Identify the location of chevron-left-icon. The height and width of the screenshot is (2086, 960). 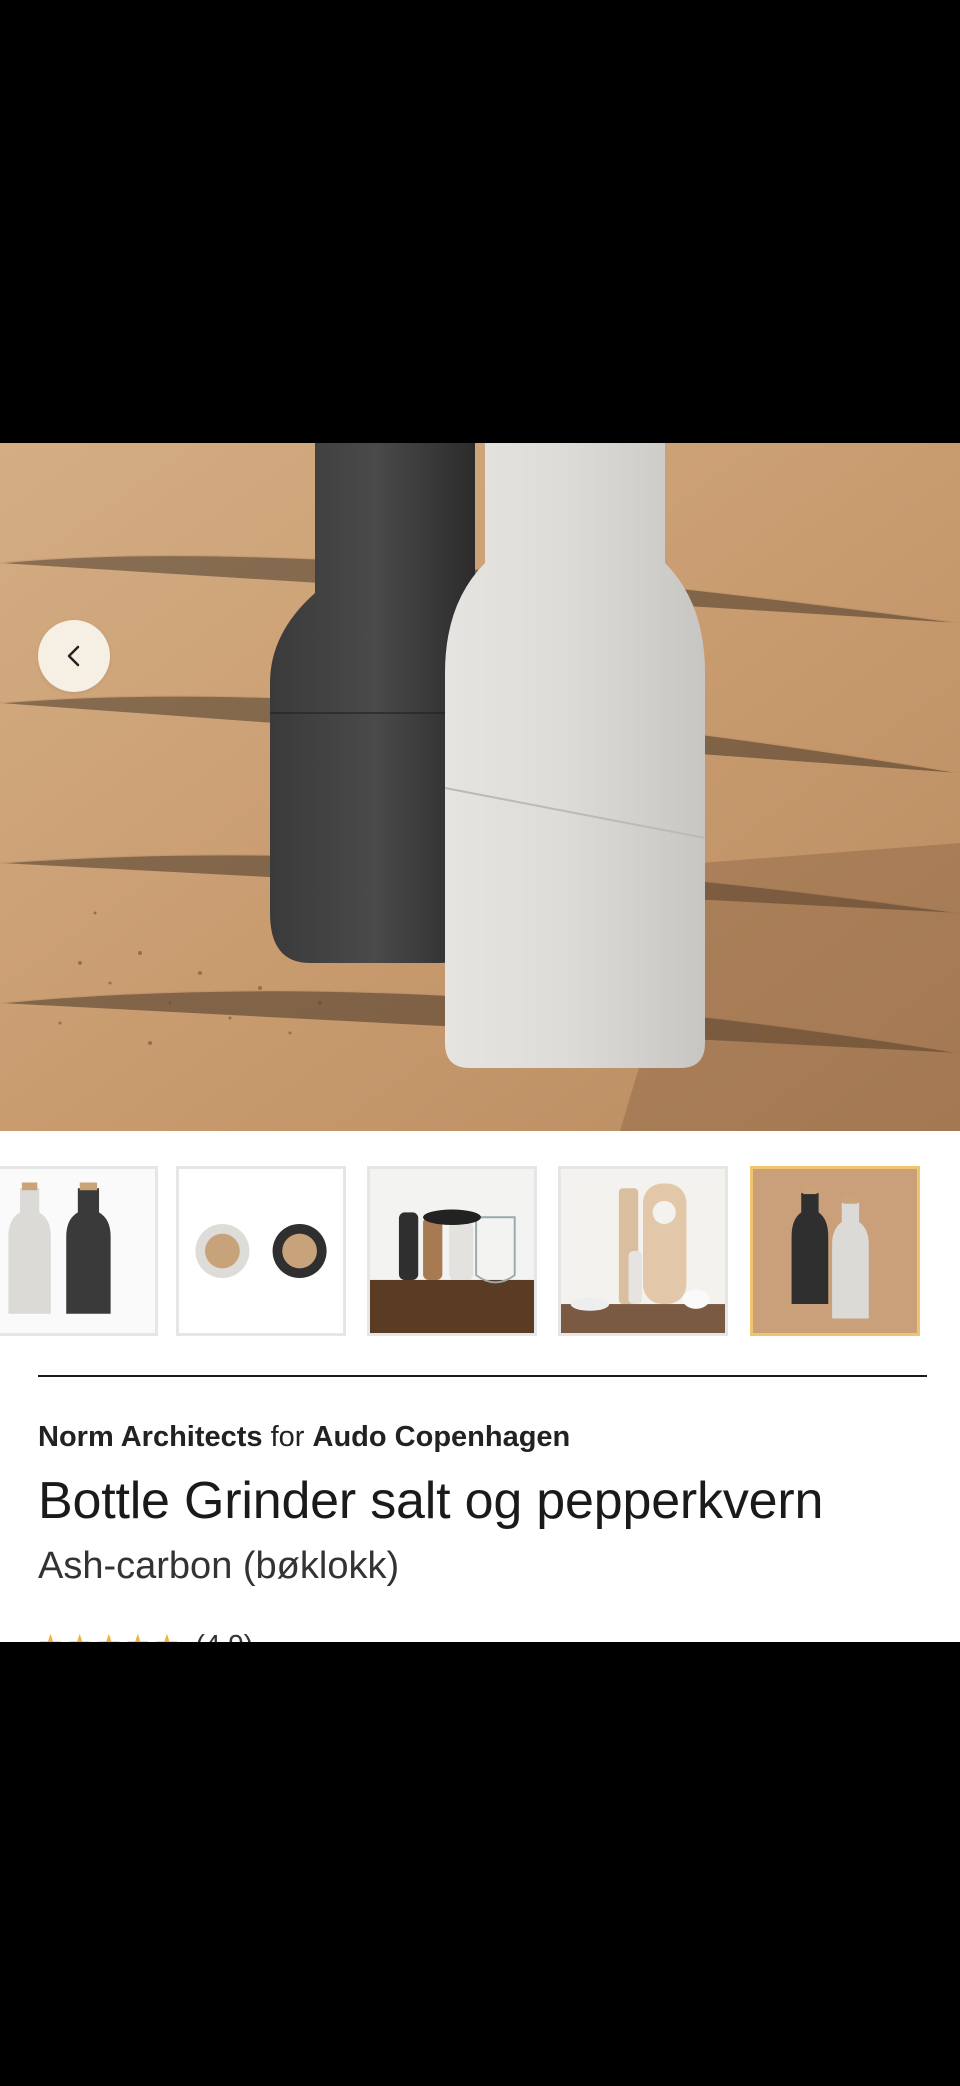
(73, 656).